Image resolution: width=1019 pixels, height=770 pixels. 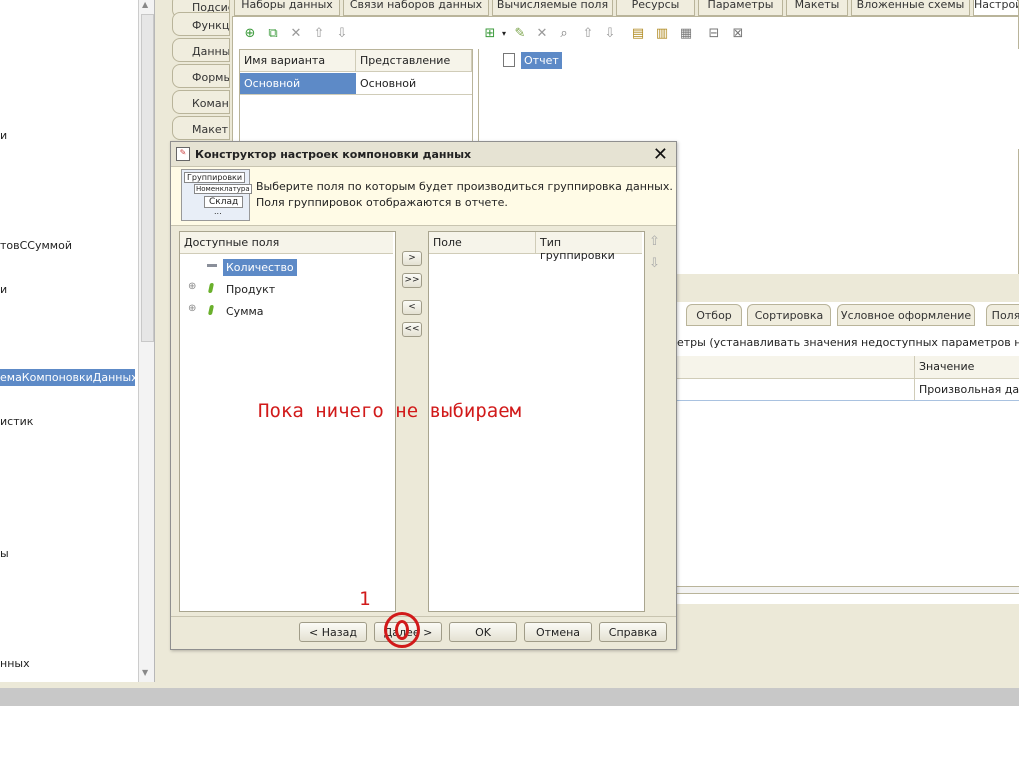 What do you see at coordinates (382, 202) in the screenshot?
I see `dialog-description-2: Поля группировок отображаются в отчете.` at bounding box center [382, 202].